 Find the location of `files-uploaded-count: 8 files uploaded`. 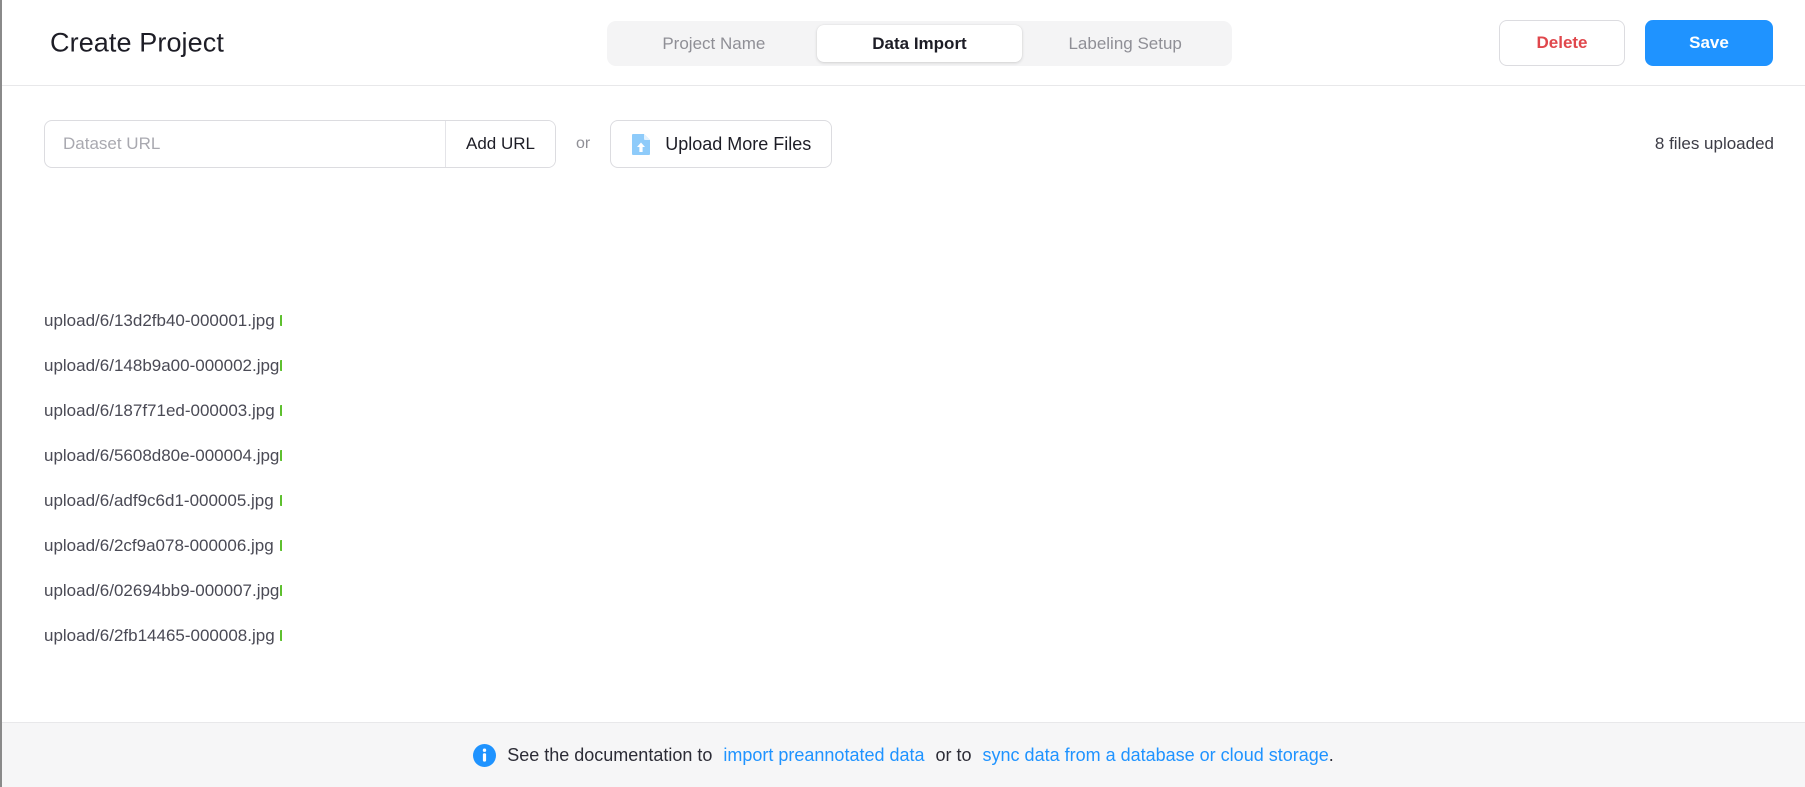

files-uploaded-count: 8 files uploaded is located at coordinates (1714, 143).